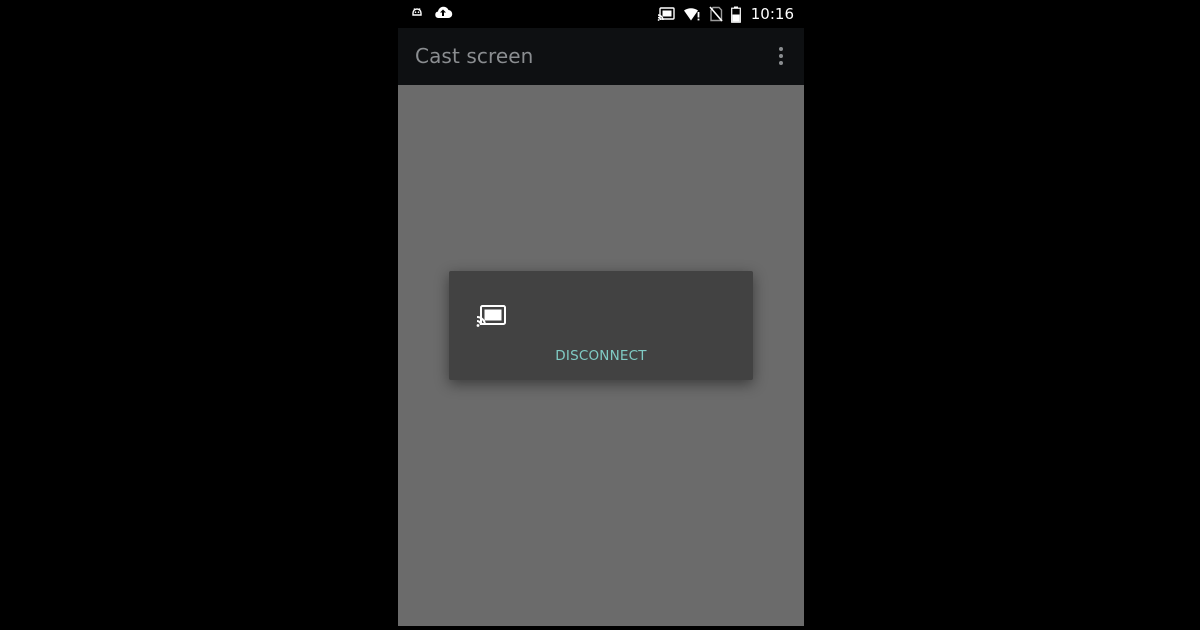 The height and width of the screenshot is (630, 1200). What do you see at coordinates (601, 14) in the screenshot?
I see `status-bar: 10:16` at bounding box center [601, 14].